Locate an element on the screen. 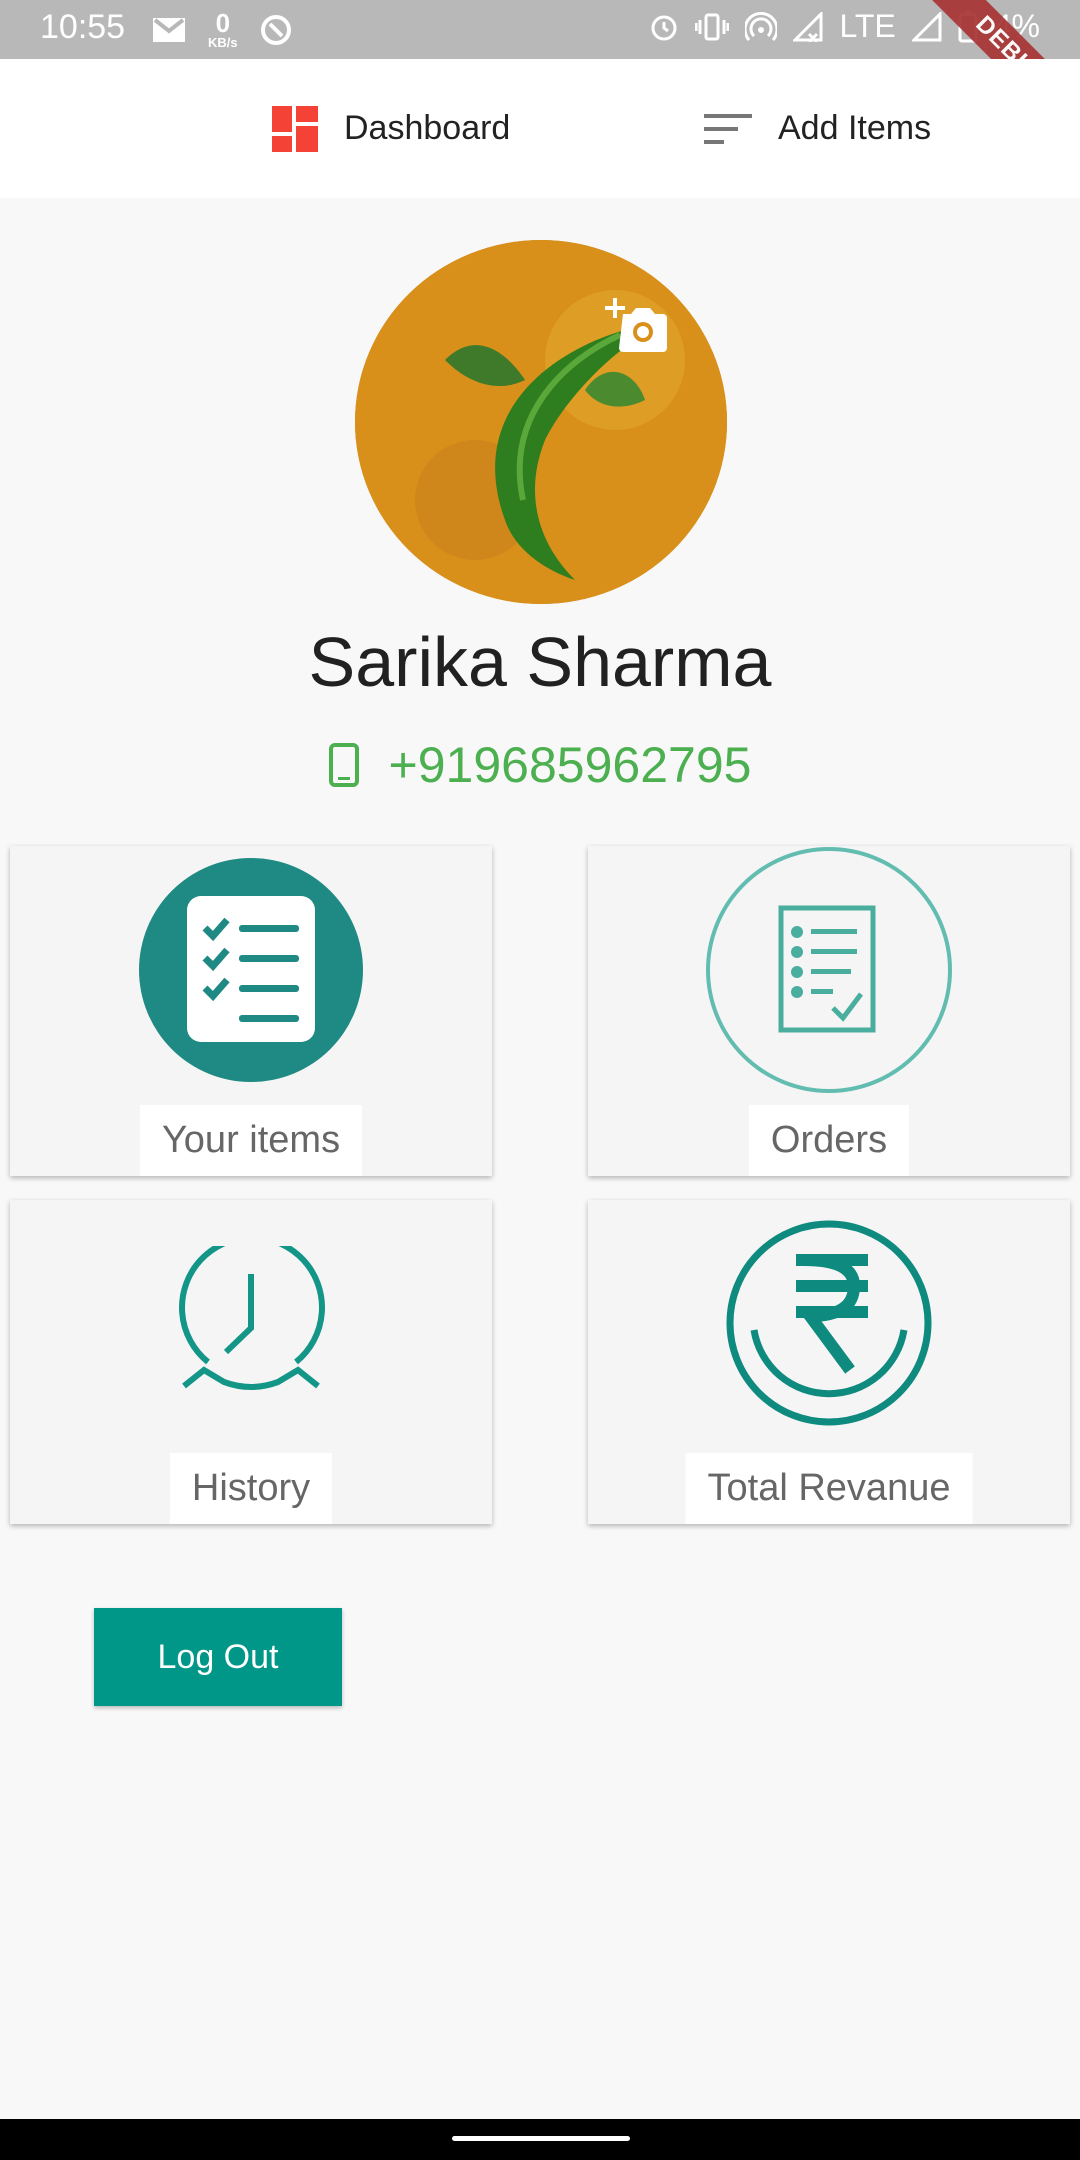  sort-icon is located at coordinates (728, 128).